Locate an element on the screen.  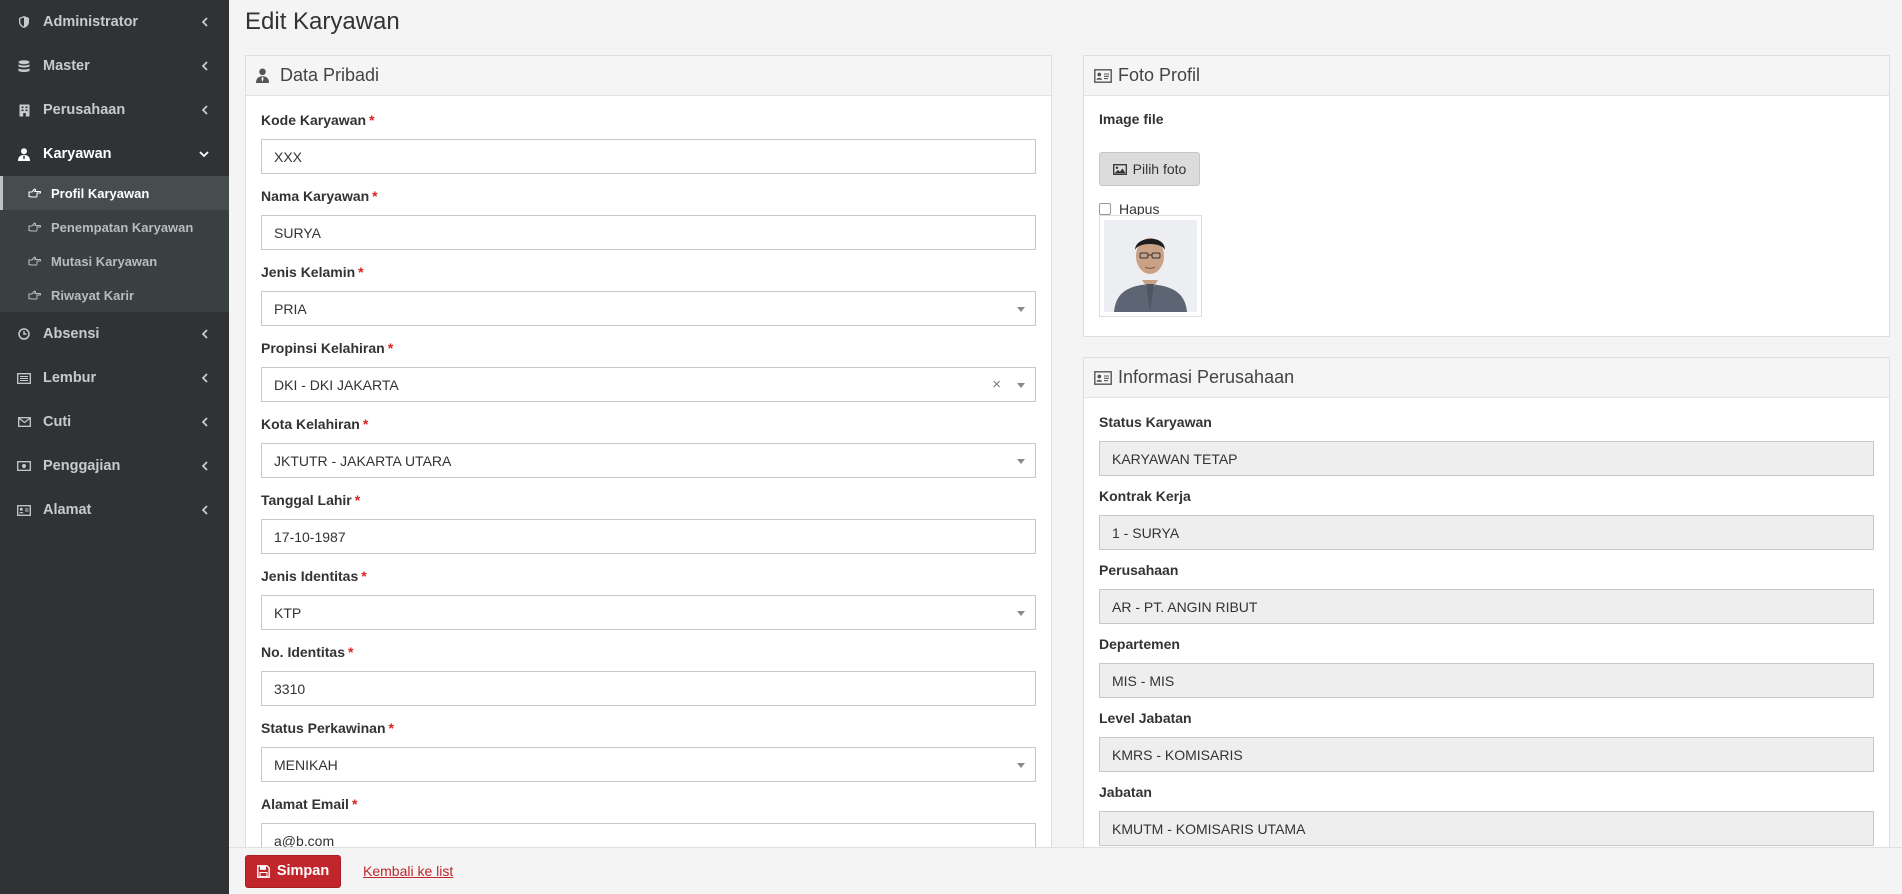
choose-photo-label: Pilih foto is located at coordinates (1159, 169).